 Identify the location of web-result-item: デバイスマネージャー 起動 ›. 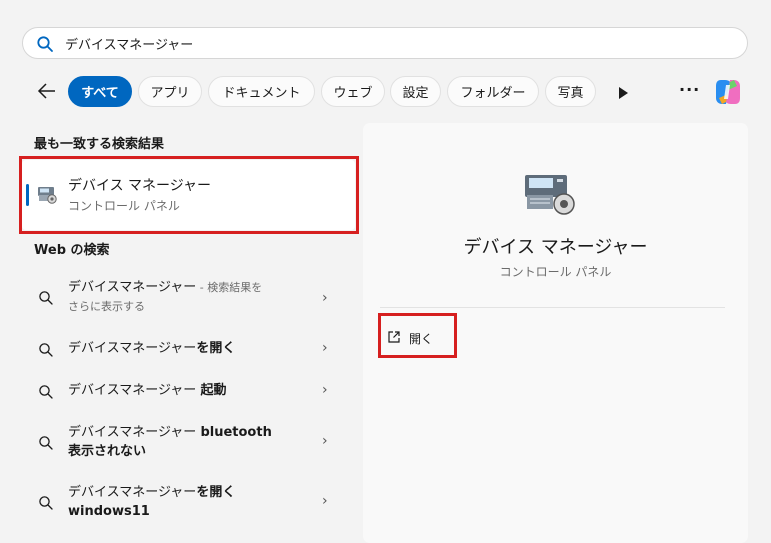
(188, 392).